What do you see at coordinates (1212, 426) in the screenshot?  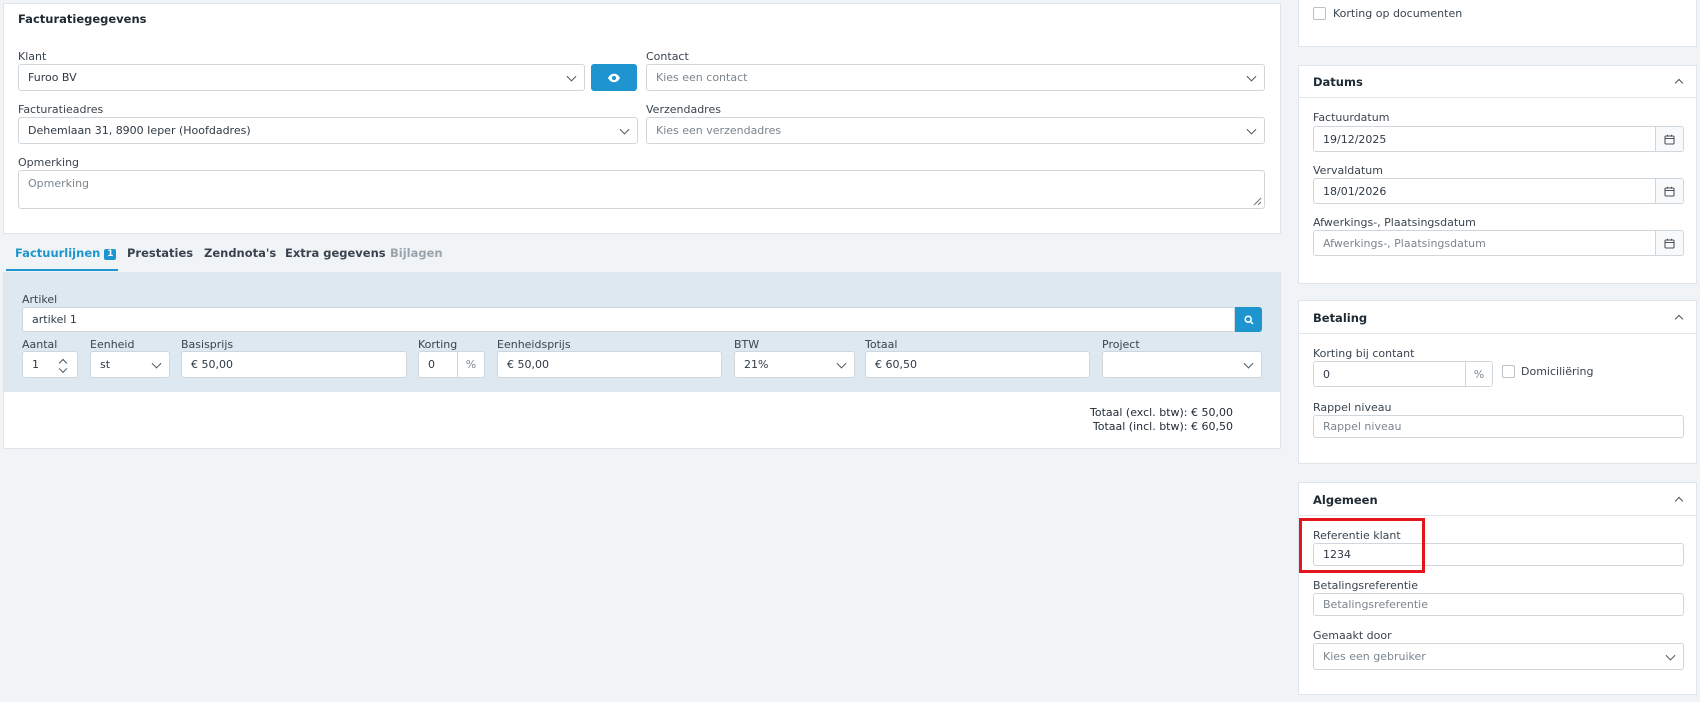 I see `total-incl-value: € 60,50` at bounding box center [1212, 426].